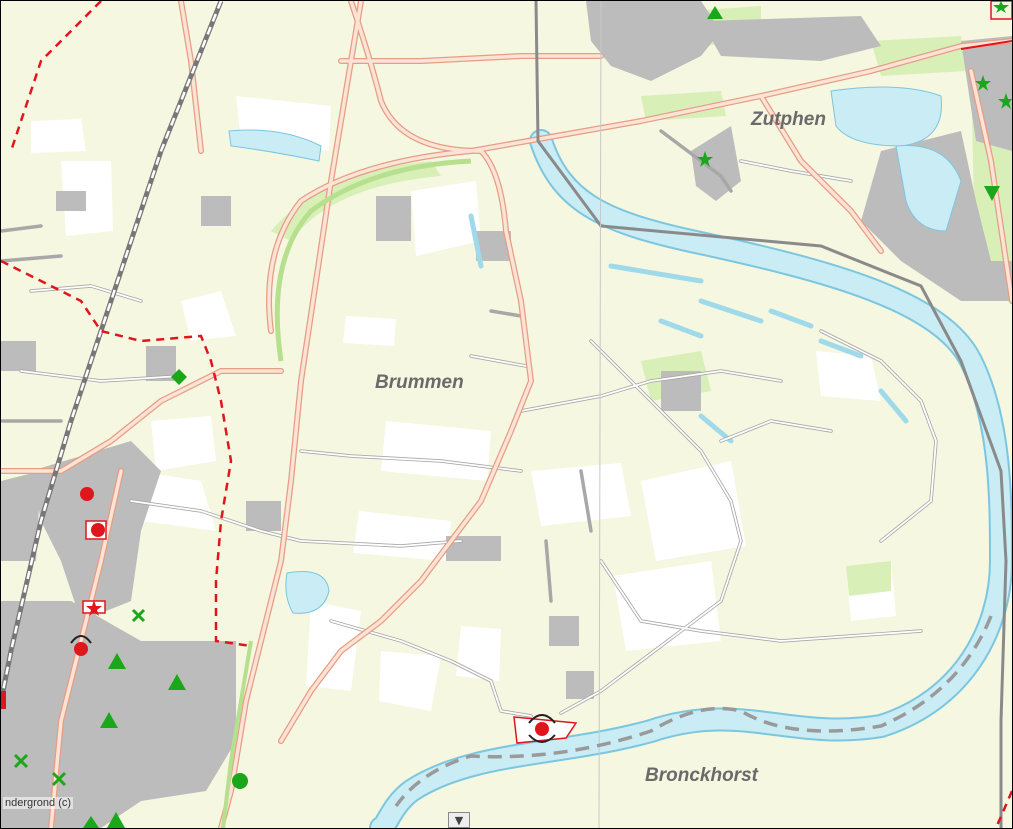 The width and height of the screenshot is (1013, 829). I want to click on place-label-bronckhorst: Bronckhorst, so click(702, 775).